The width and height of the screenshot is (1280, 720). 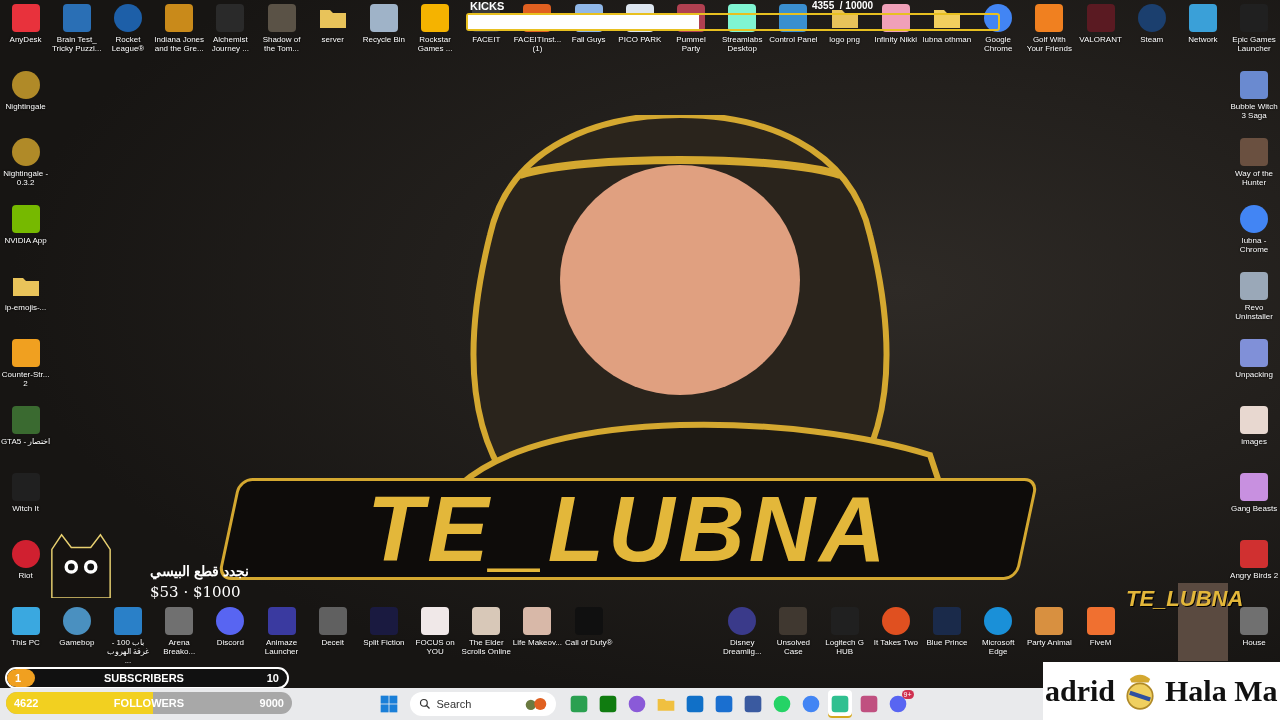 I want to click on icon-label: Infinity Nikki, so click(x=895, y=39).